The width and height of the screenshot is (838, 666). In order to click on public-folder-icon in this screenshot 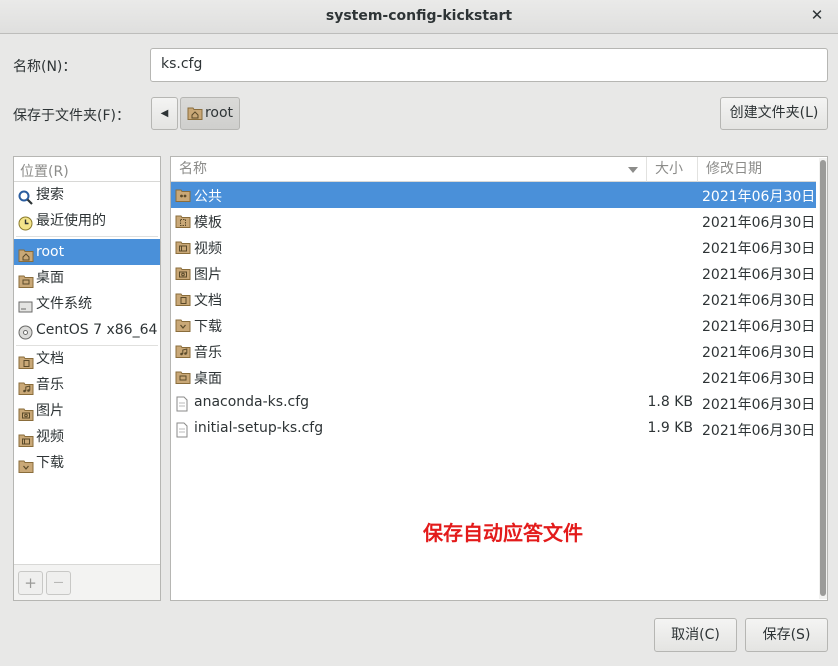, I will do `click(183, 197)`.